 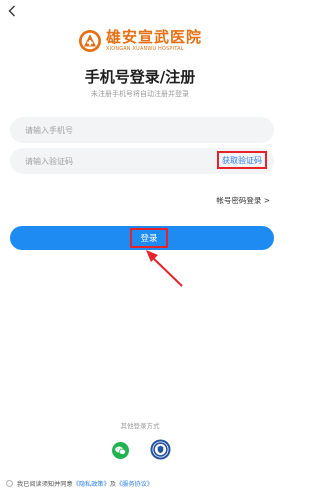 I want to click on phone-field, so click(x=142, y=130).